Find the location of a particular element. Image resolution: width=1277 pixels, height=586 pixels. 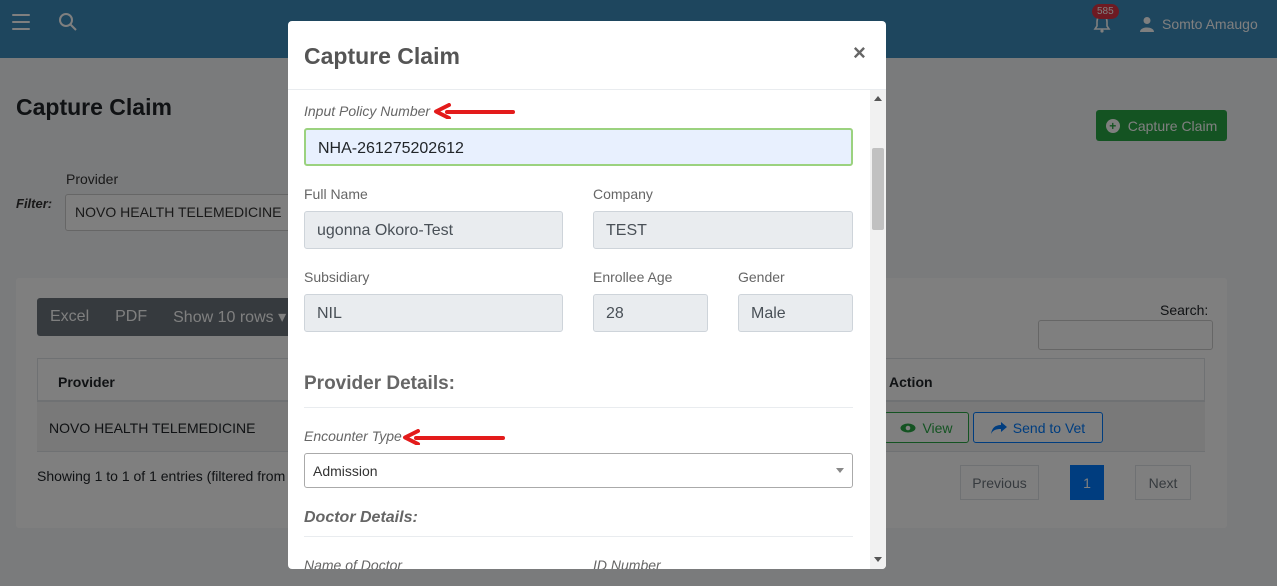

id-number-label: ID Number is located at coordinates (627, 563).